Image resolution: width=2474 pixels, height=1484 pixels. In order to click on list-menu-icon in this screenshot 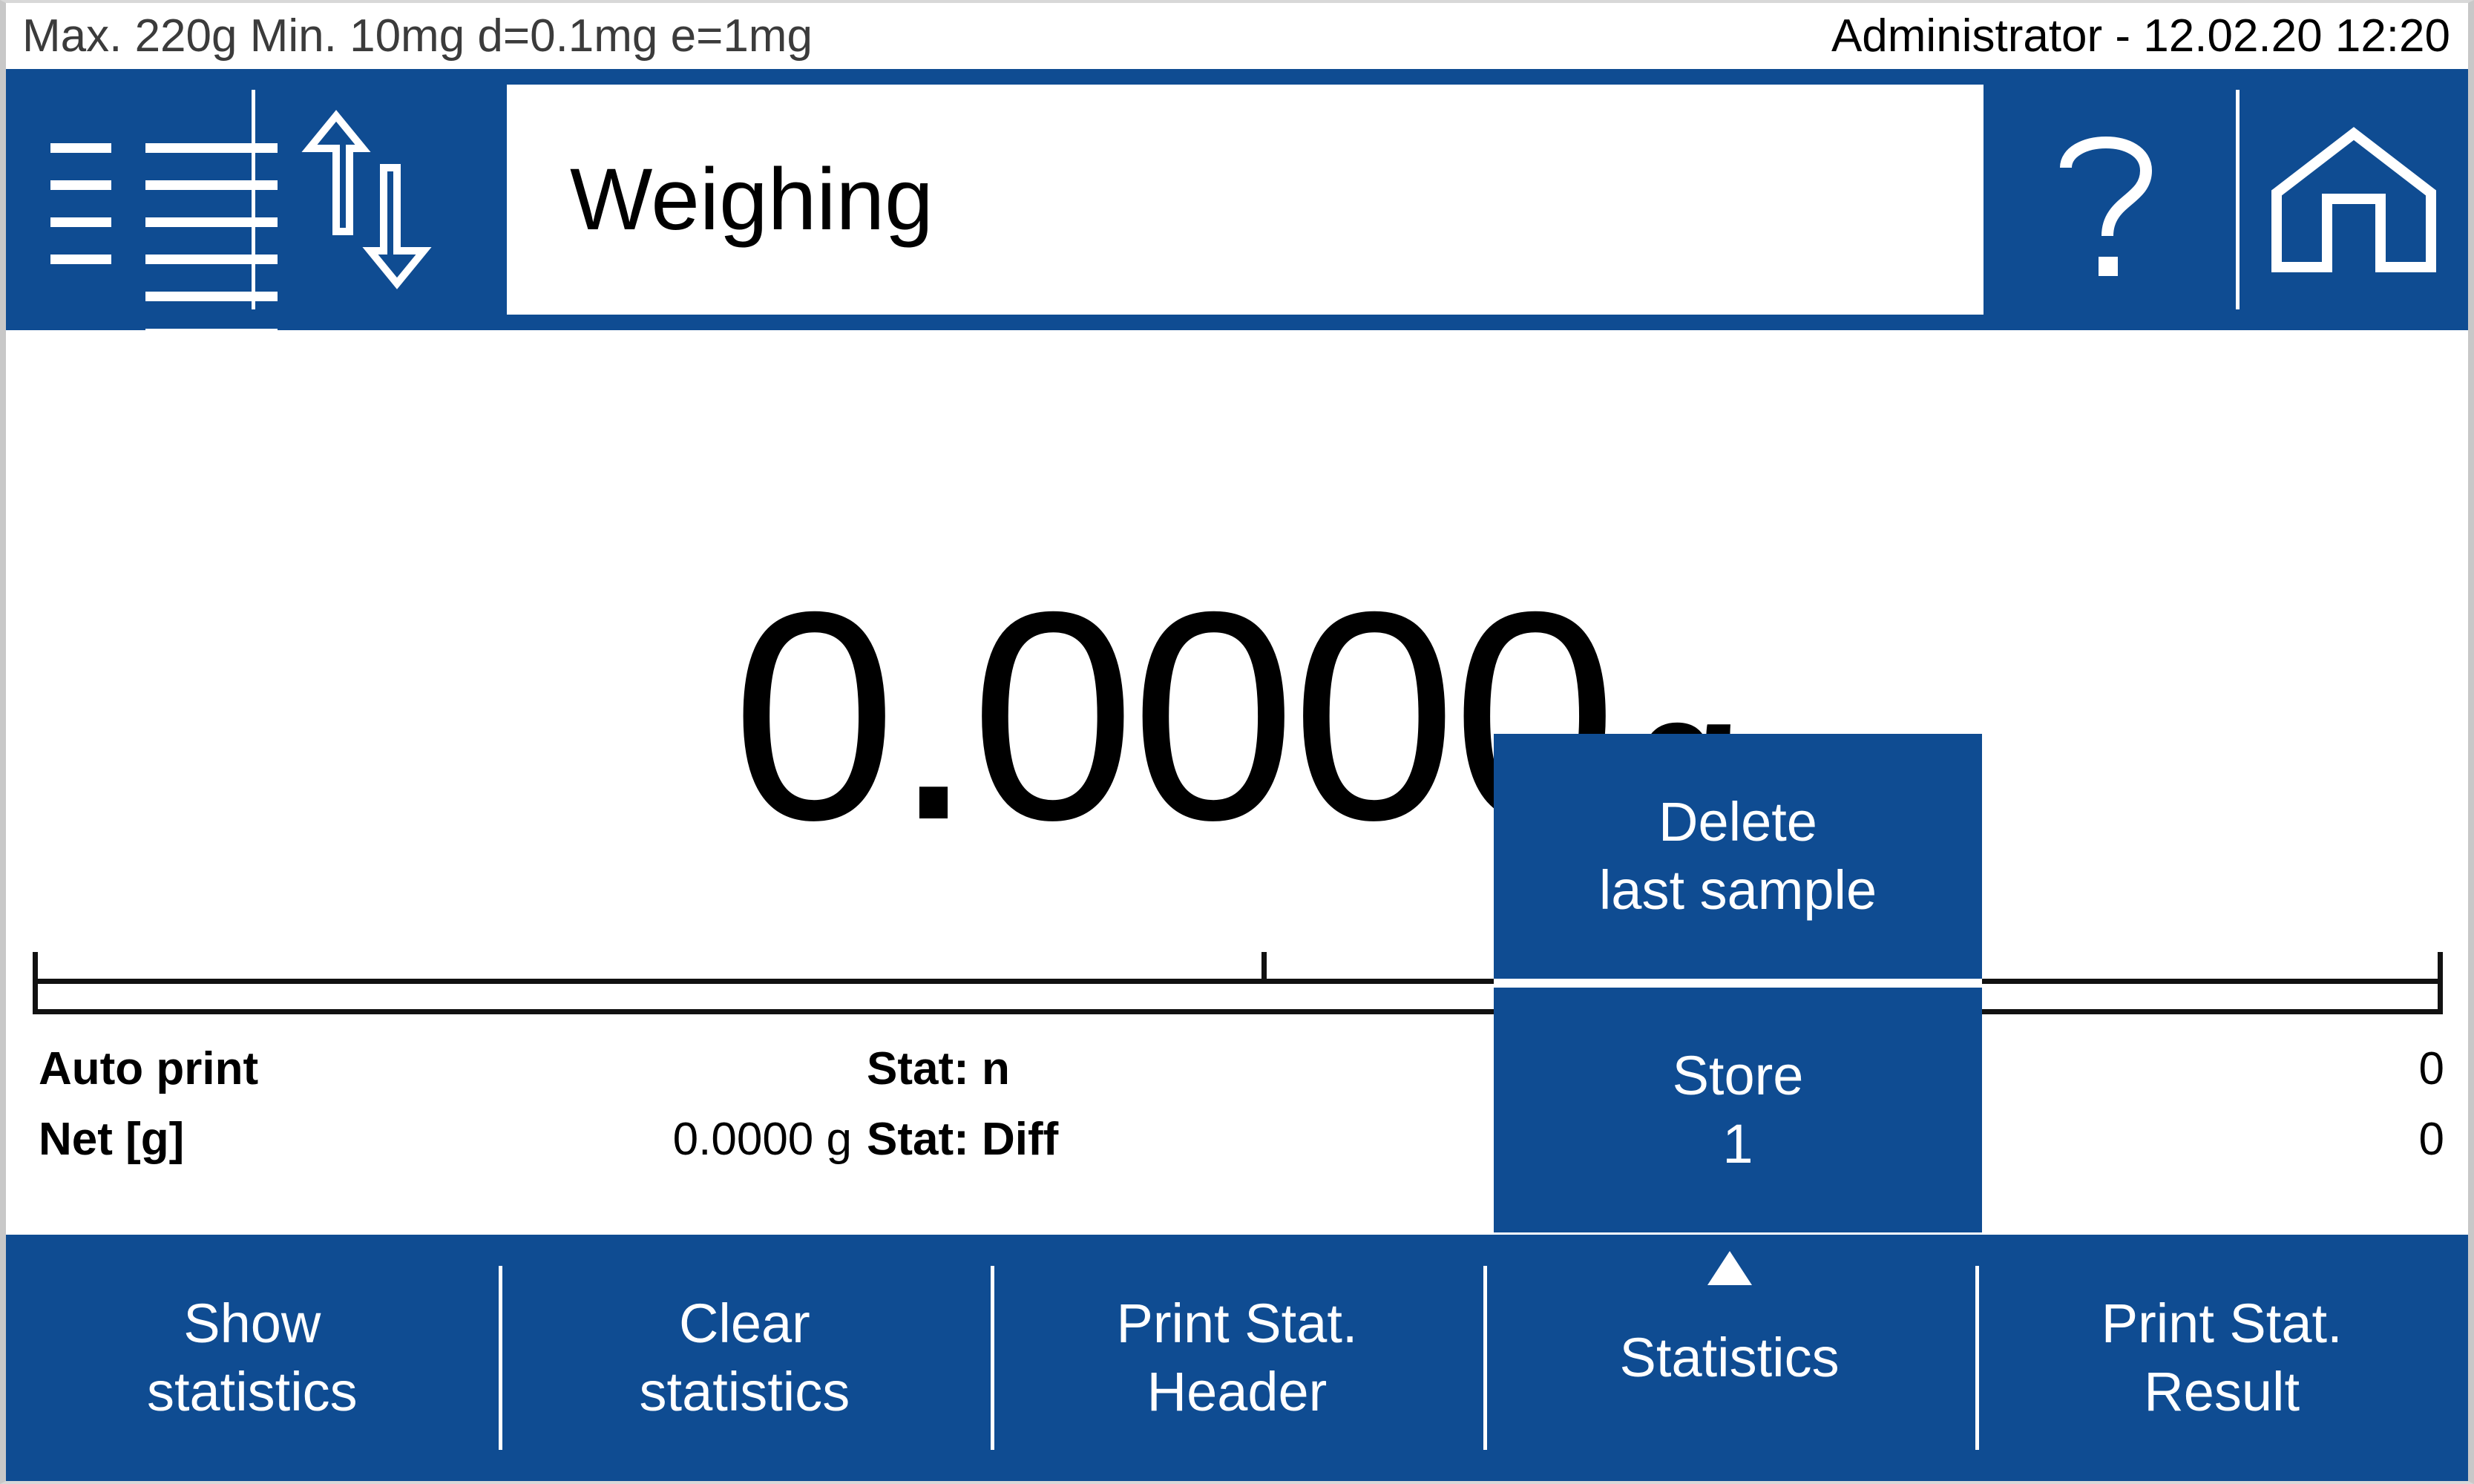, I will do `click(160, 228)`.